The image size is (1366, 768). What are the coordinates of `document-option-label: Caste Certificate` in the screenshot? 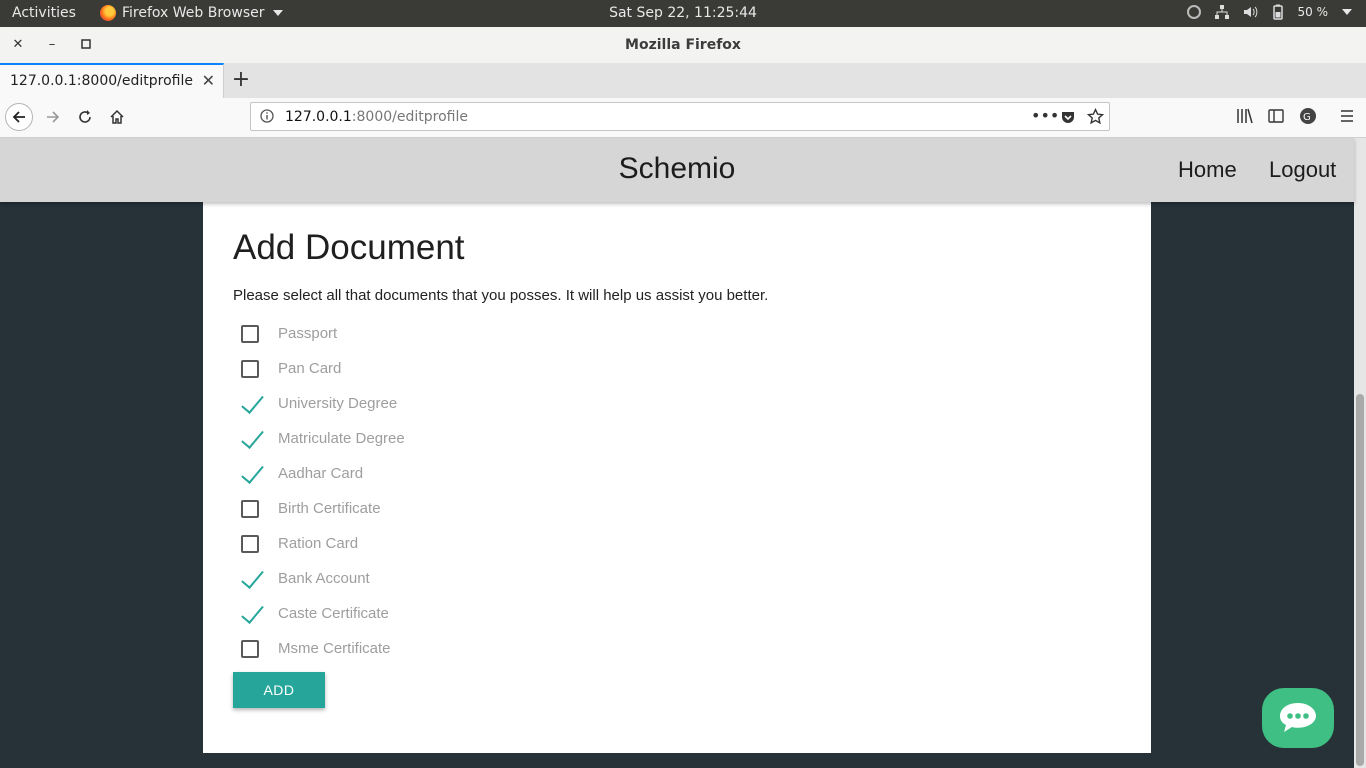 It's located at (333, 613).